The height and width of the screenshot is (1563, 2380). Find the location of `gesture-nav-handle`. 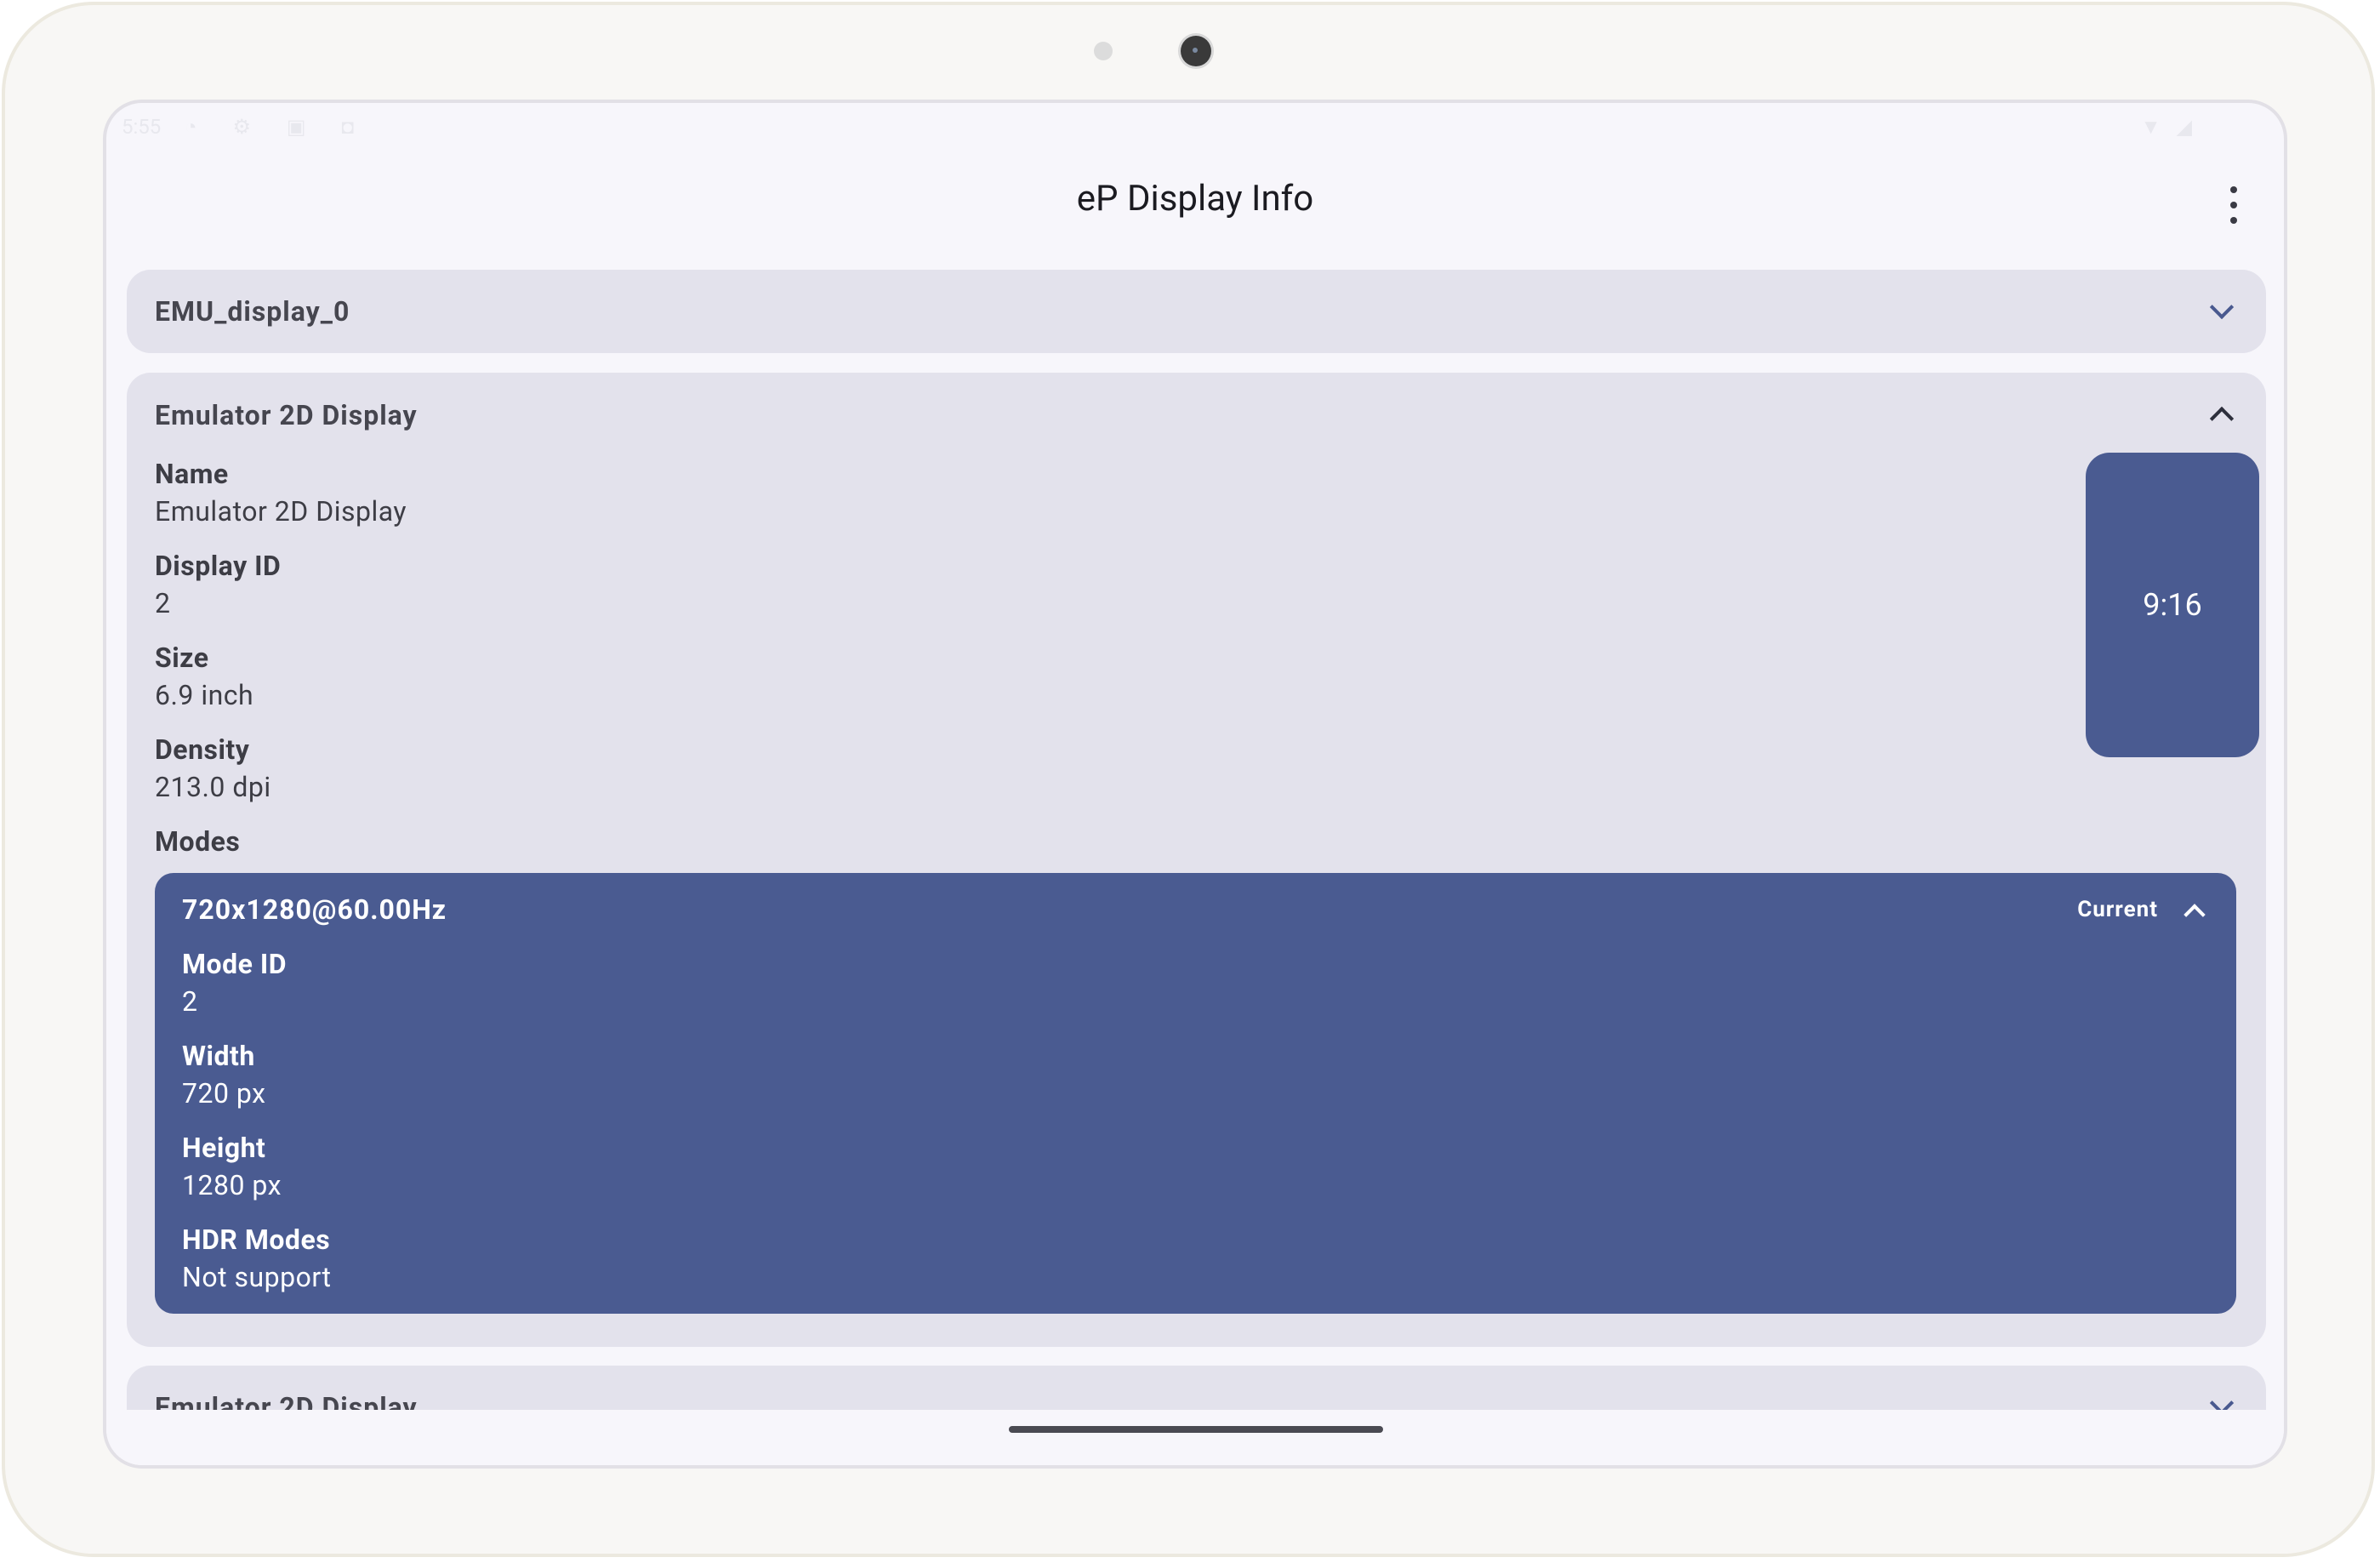

gesture-nav-handle is located at coordinates (1196, 1429).